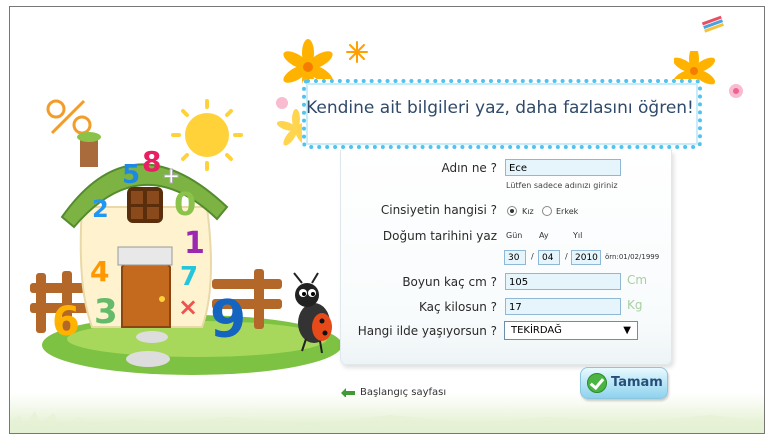 Image resolution: width=772 pixels, height=440 pixels. What do you see at coordinates (528, 211) in the screenshot?
I see `gender-option-girl: Kız` at bounding box center [528, 211].